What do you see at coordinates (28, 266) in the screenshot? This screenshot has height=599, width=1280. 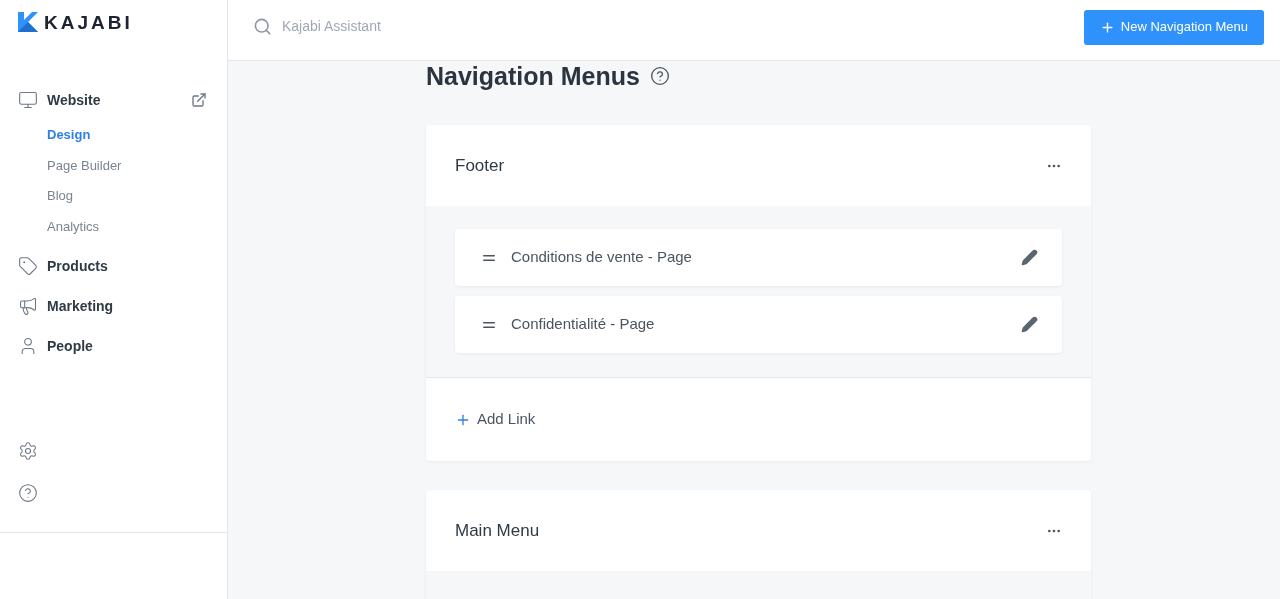 I see `tag-icon` at bounding box center [28, 266].